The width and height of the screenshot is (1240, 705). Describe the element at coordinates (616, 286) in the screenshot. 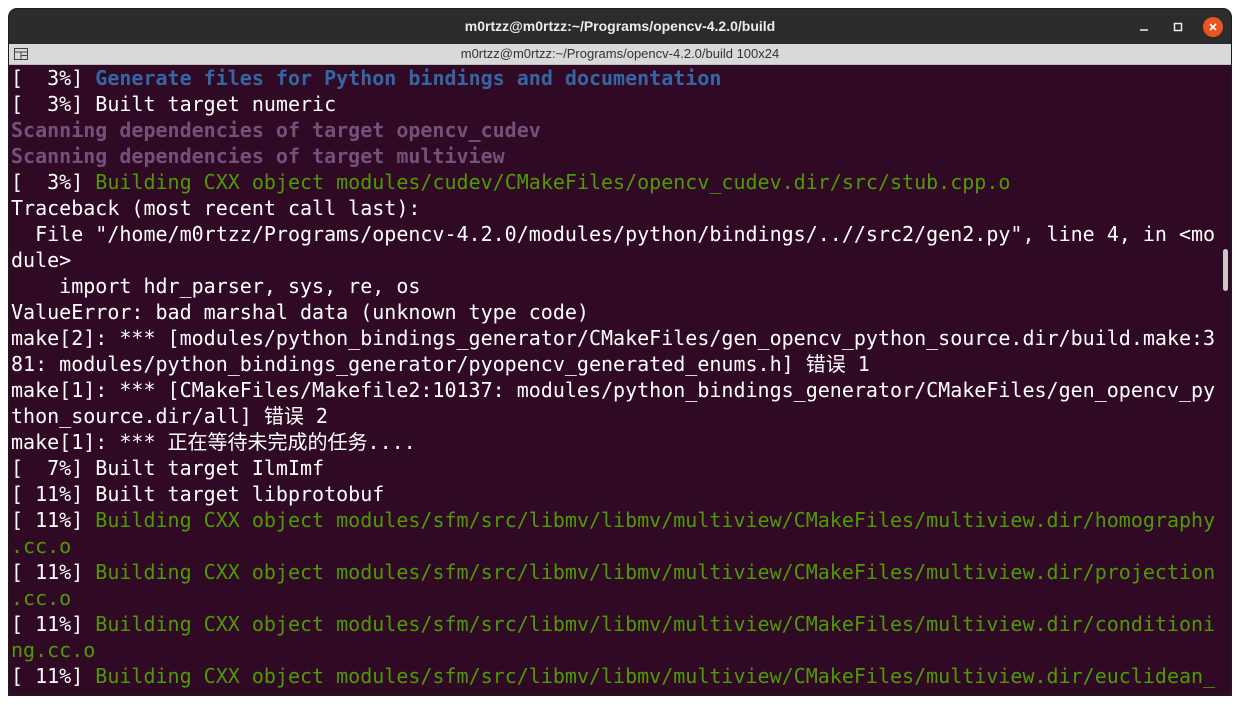

I see `terminal-line: import hdr_parser, sys, re, os` at that location.